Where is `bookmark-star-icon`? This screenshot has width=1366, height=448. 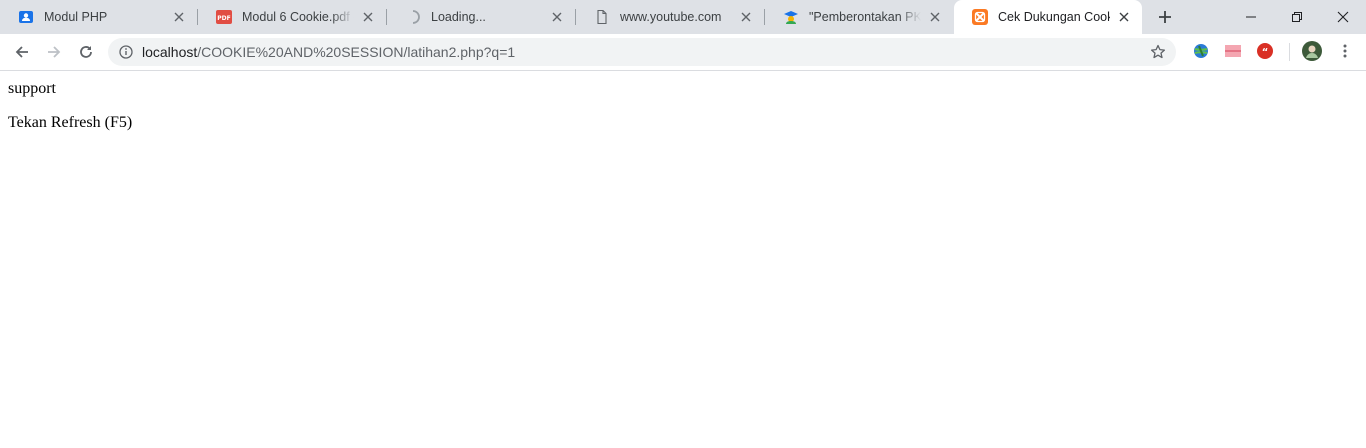 bookmark-star-icon is located at coordinates (1158, 52).